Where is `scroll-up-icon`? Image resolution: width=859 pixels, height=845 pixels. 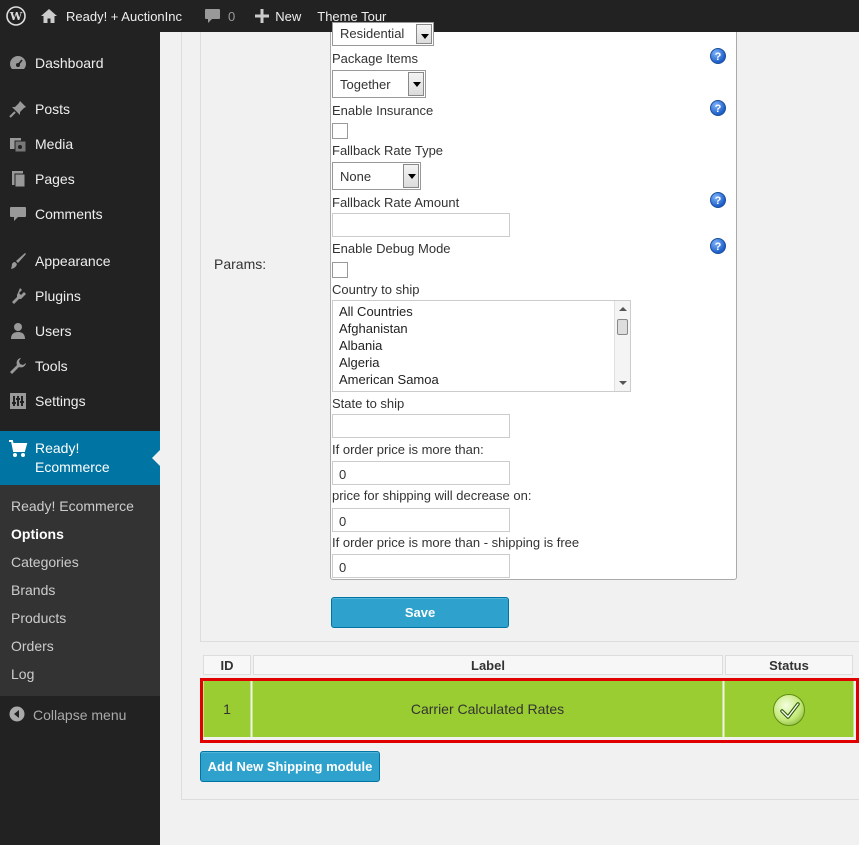 scroll-up-icon is located at coordinates (623, 309).